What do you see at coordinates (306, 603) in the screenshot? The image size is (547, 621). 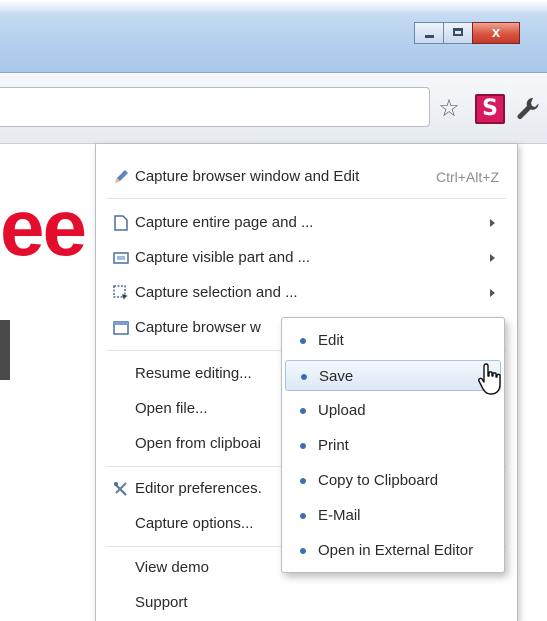 I see `menu-item-support: Support` at bounding box center [306, 603].